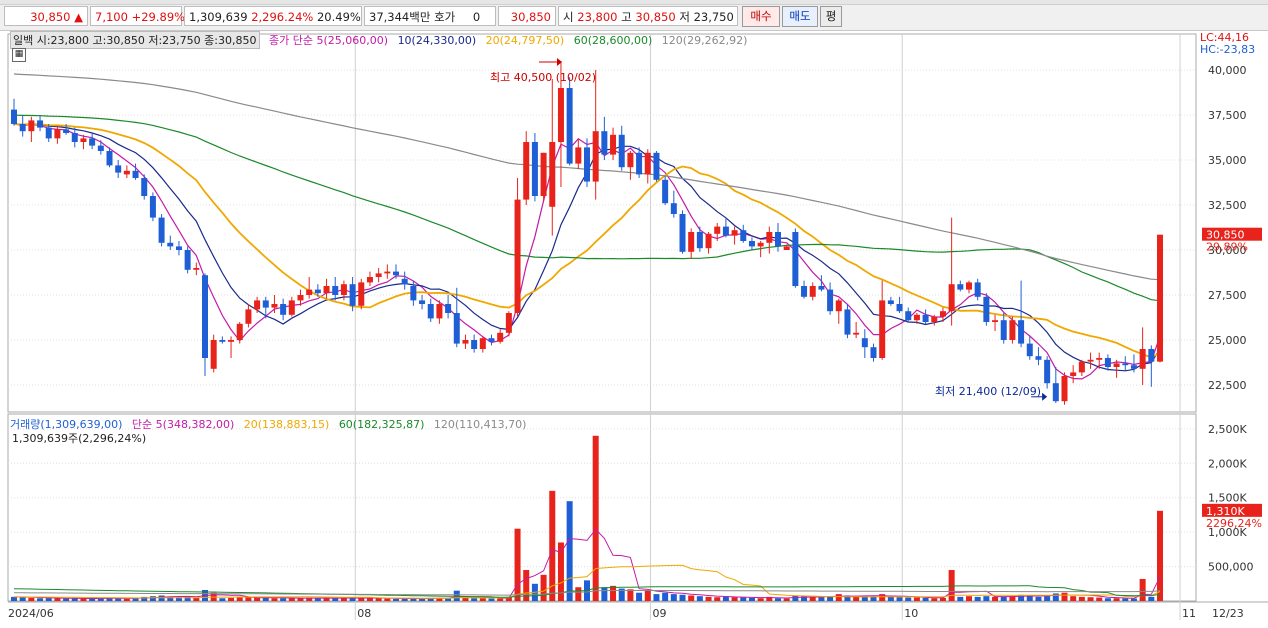  I want to click on current-field: 30,850, so click(527, 16).